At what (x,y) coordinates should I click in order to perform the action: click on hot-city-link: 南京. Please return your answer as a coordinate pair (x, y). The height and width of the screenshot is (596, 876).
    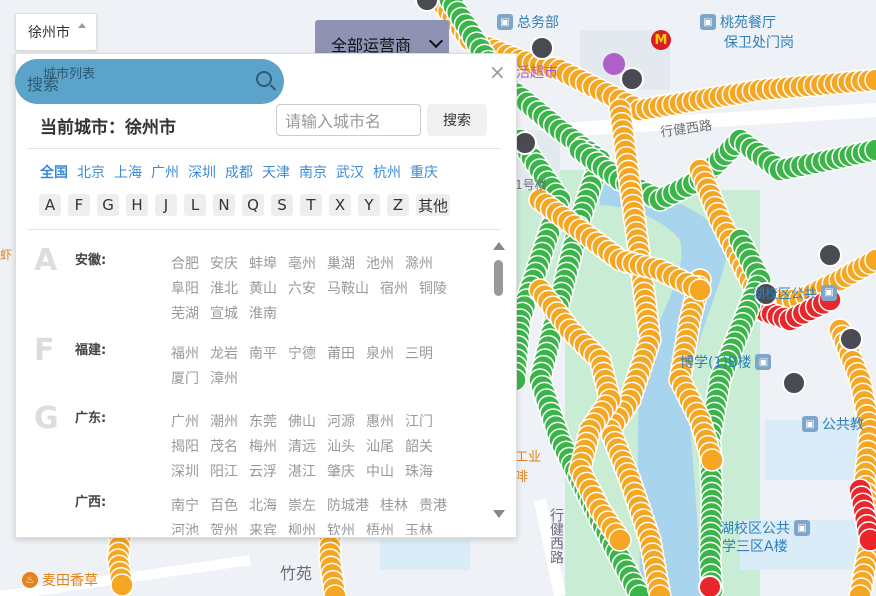
    Looking at the image, I should click on (313, 172).